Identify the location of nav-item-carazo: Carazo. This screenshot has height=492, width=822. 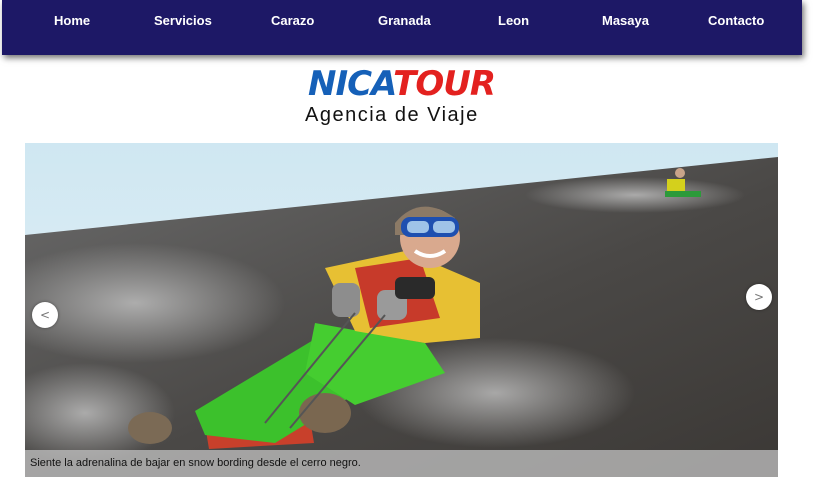
(292, 20).